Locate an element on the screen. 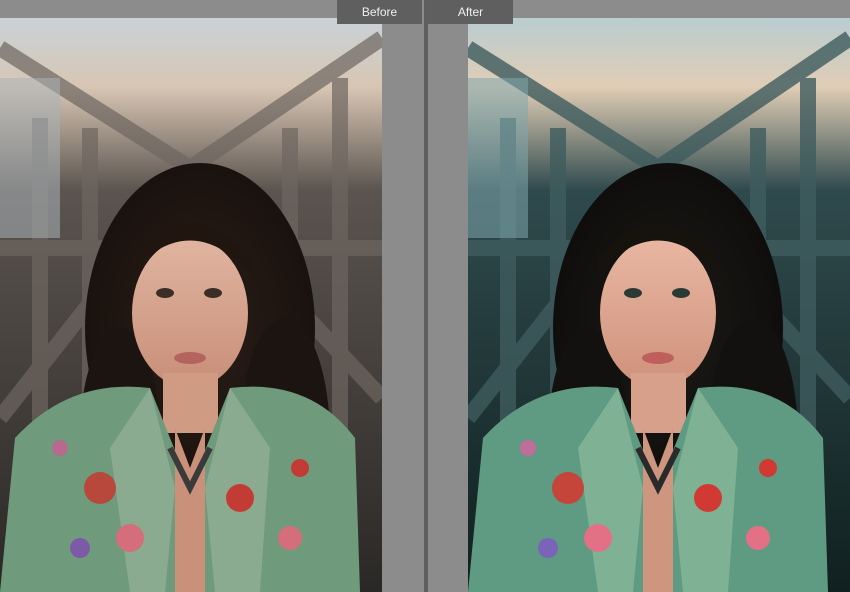  before-gutter is located at coordinates (403, 305).